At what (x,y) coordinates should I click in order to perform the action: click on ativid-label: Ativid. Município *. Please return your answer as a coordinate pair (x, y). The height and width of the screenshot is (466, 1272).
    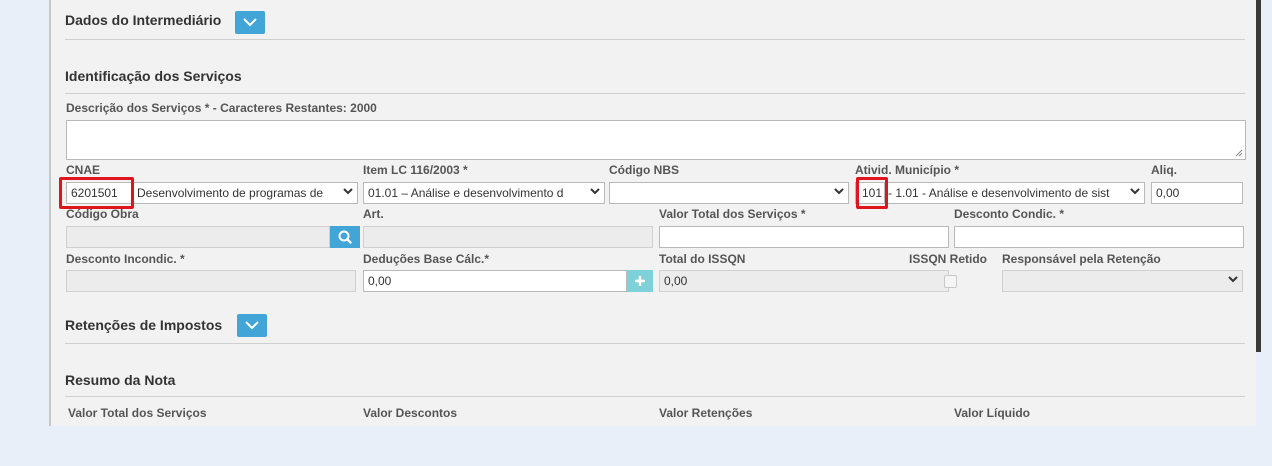
    Looking at the image, I should click on (907, 170).